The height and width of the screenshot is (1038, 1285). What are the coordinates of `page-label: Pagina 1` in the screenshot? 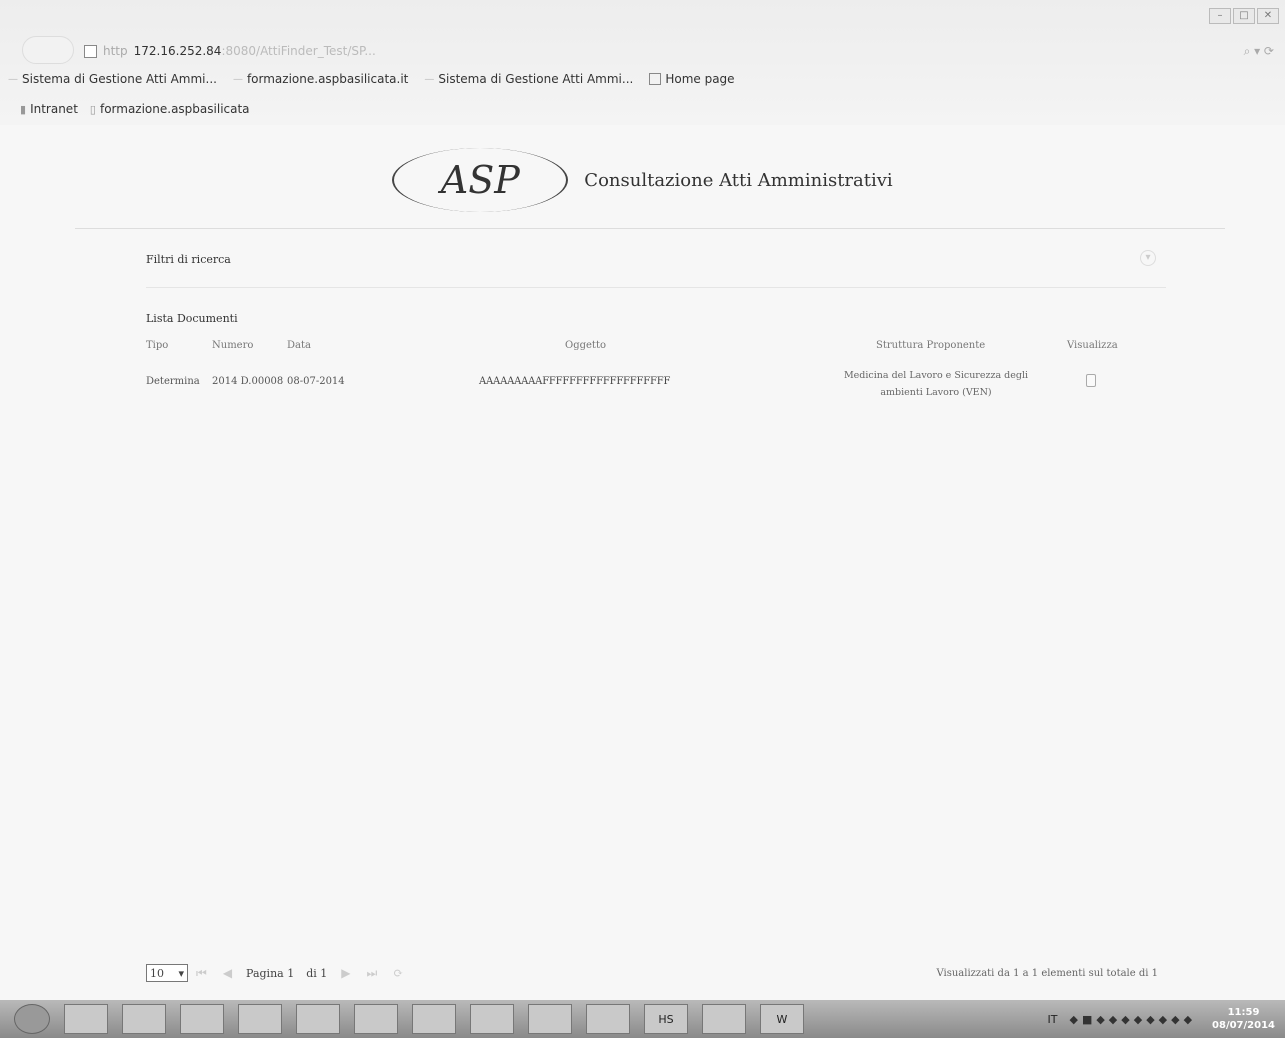 It's located at (270, 973).